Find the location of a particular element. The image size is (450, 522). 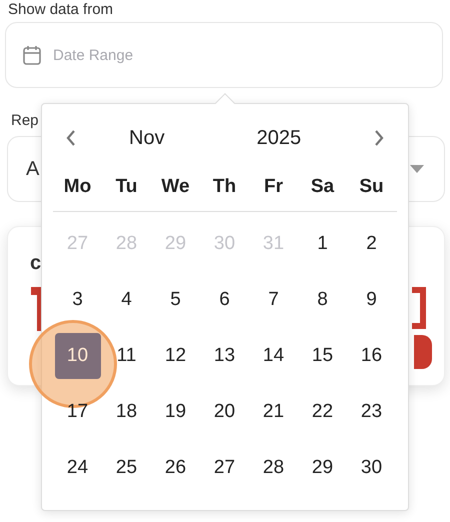

day-cell: 9 is located at coordinates (371, 300).